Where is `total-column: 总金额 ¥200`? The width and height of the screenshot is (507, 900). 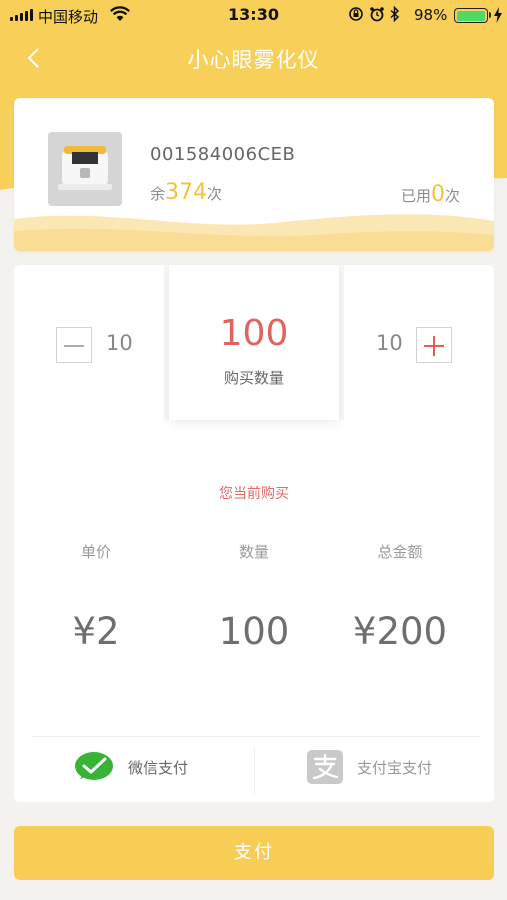
total-column: 总金额 ¥200 is located at coordinates (400, 597).